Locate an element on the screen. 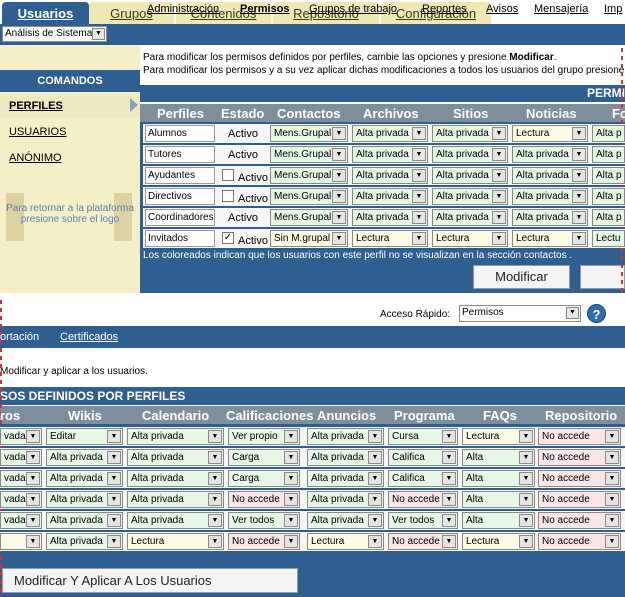 The width and height of the screenshot is (625, 597). permission-select: Editar ▼ is located at coordinates (84, 436).